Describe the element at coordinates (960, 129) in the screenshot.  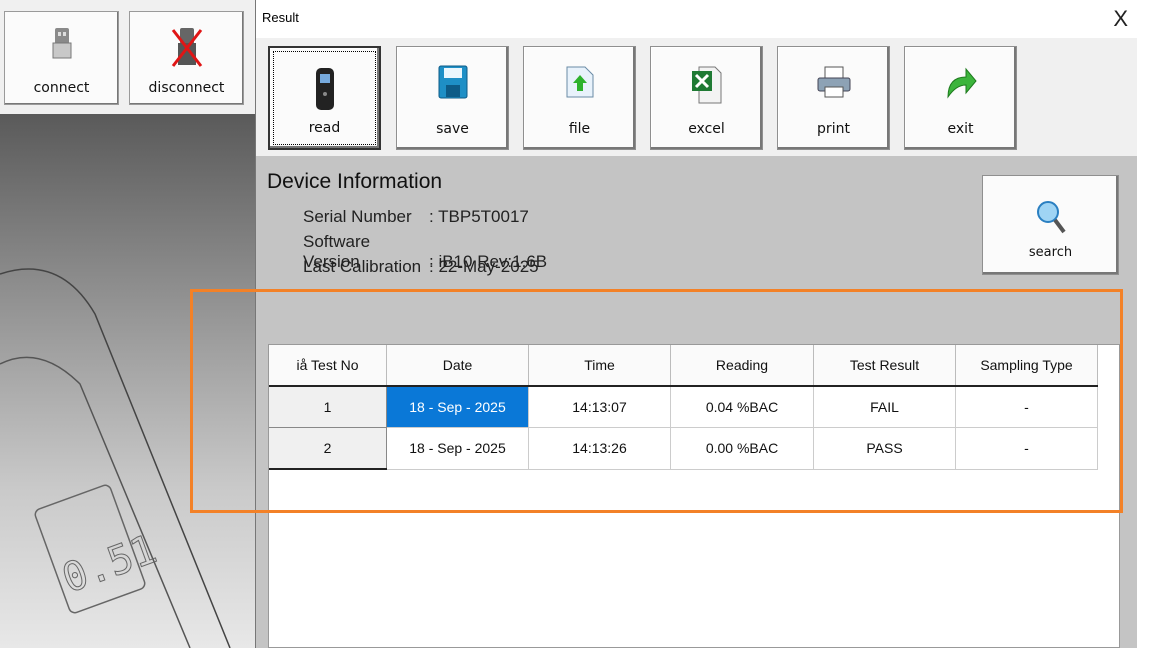
I see `exit-label: exit` at that location.